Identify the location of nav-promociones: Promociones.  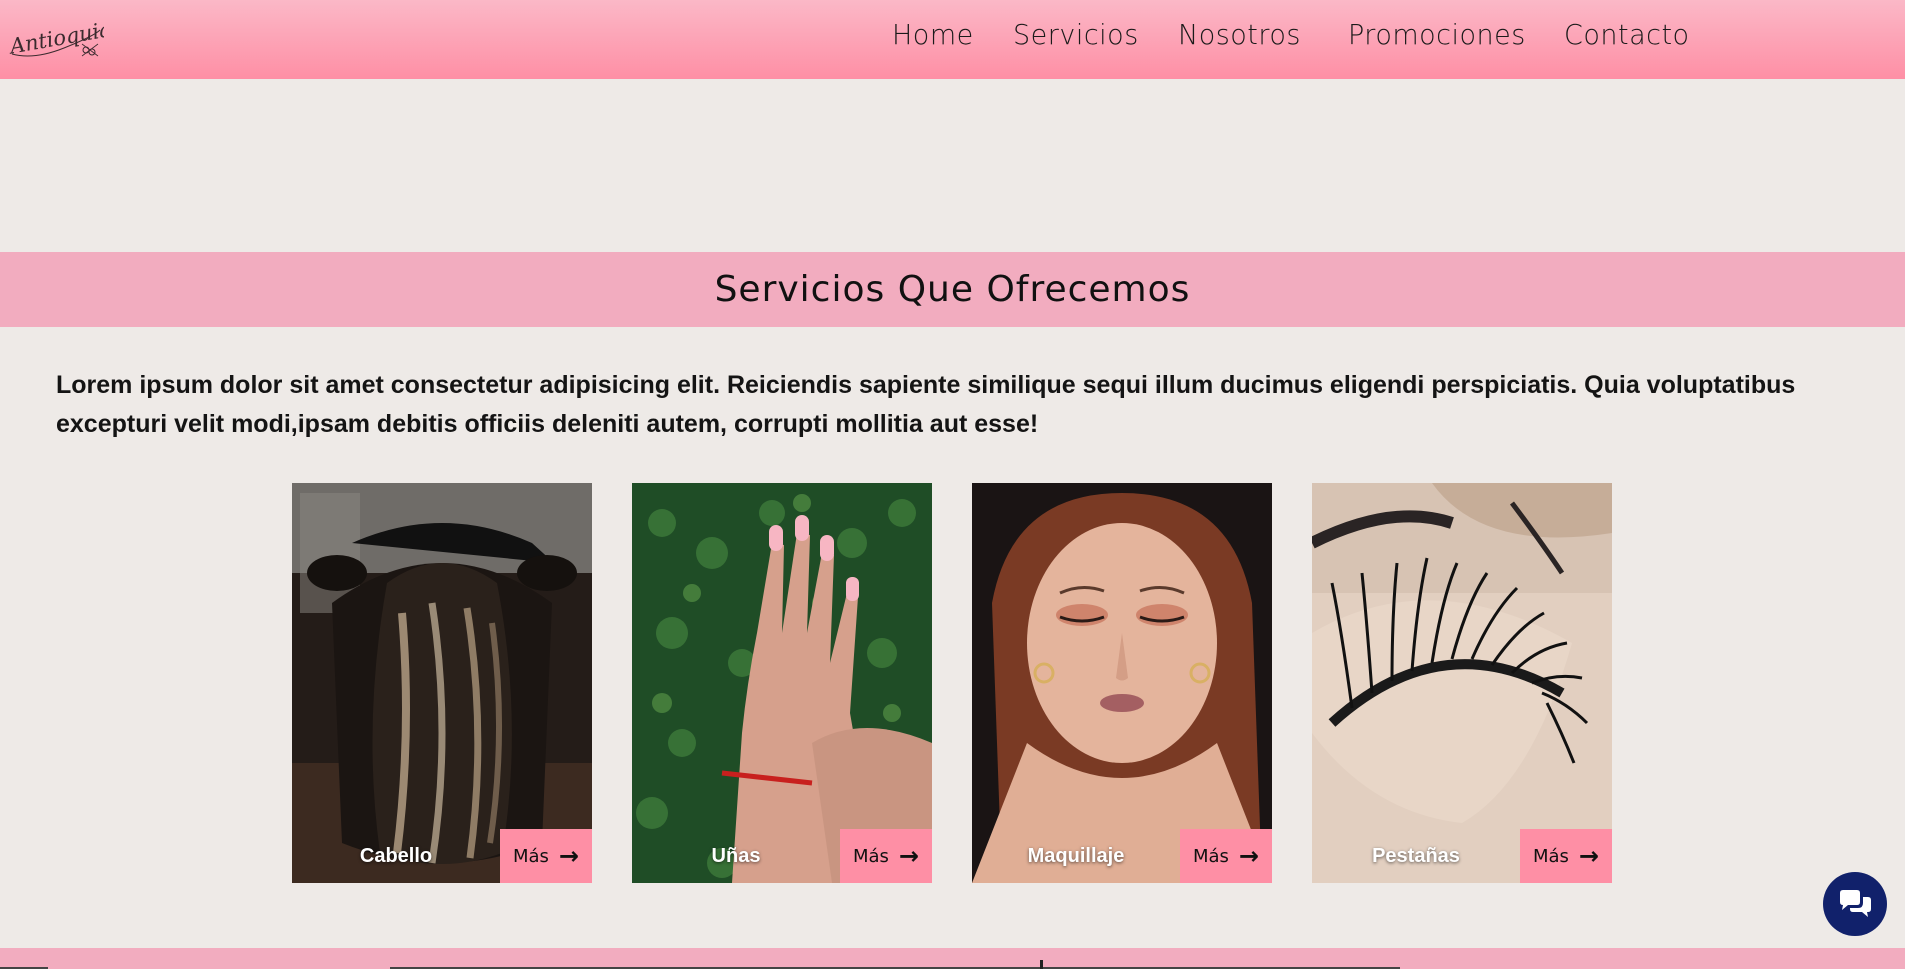
(1437, 36).